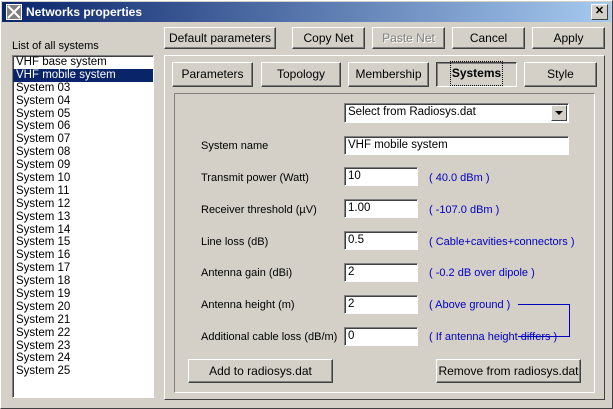  I want to click on radiosys-select: Select from Radiosys.dat, so click(456, 113).